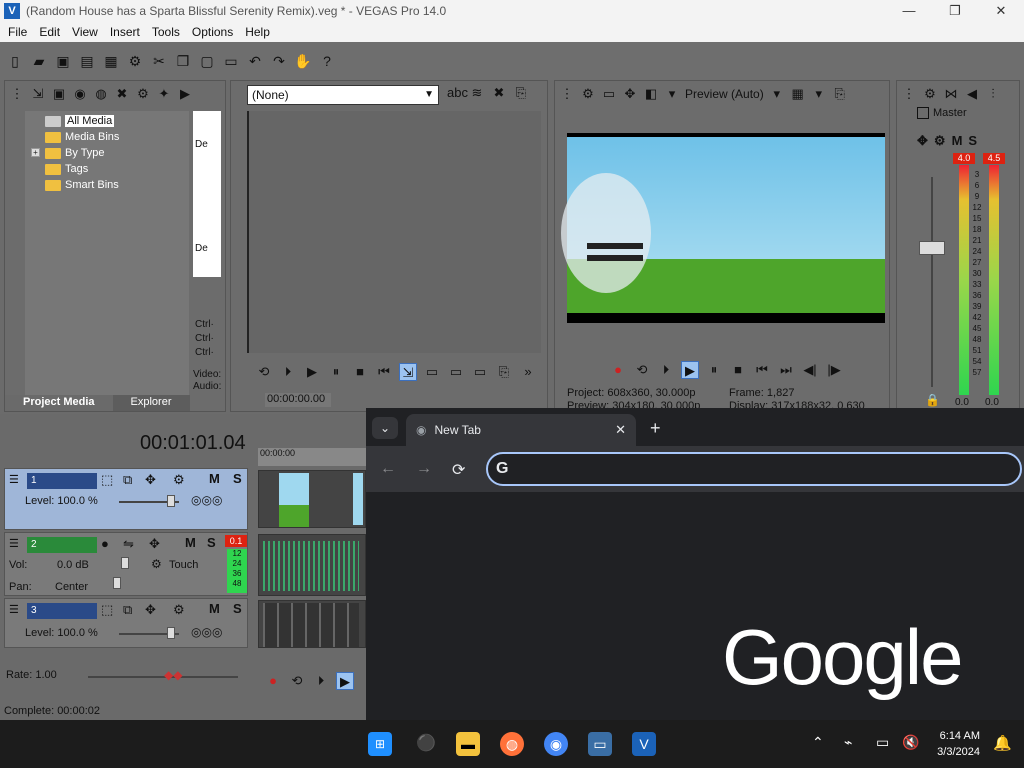  I want to click on dim-icon: ◀, so click(972, 94).